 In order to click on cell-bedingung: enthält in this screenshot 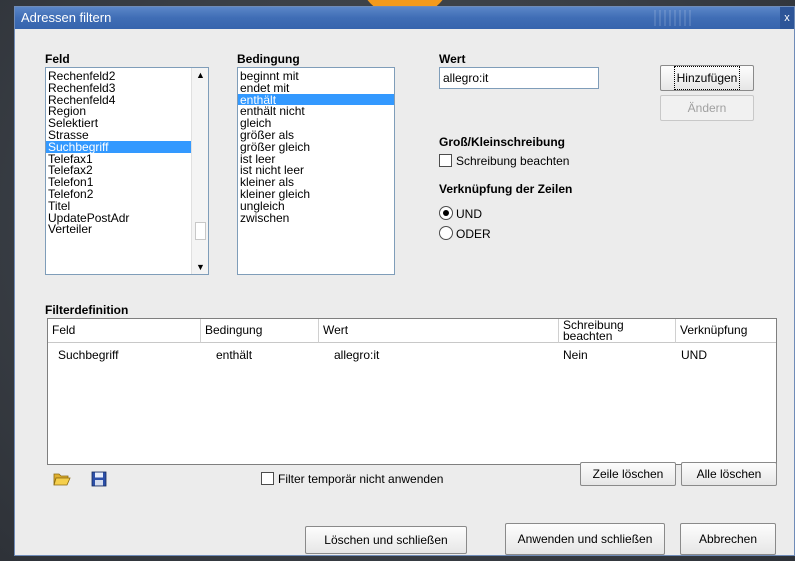, I will do `click(234, 355)`.